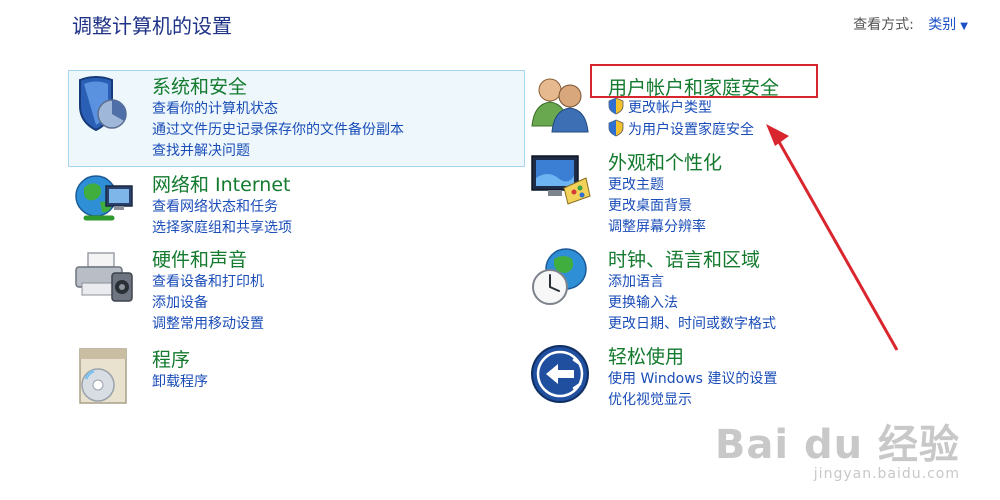 Image resolution: width=1000 pixels, height=500 pixels. Describe the element at coordinates (180, 382) in the screenshot. I see `link-uninstall-program: 卸载程序` at that location.